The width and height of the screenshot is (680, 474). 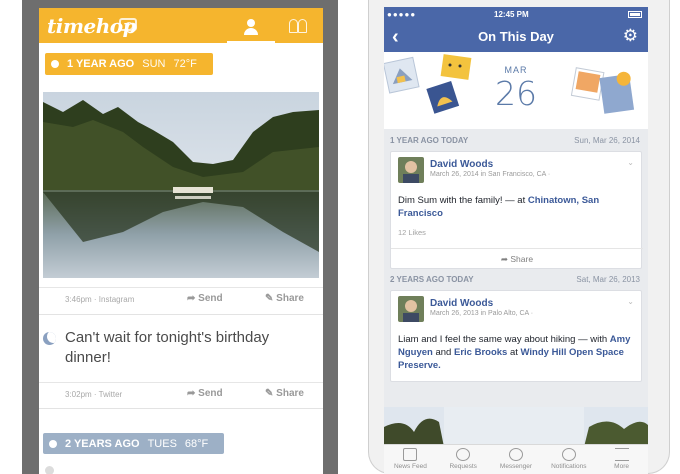 I want to click on gear-icon: ⚙, so click(x=630, y=36).